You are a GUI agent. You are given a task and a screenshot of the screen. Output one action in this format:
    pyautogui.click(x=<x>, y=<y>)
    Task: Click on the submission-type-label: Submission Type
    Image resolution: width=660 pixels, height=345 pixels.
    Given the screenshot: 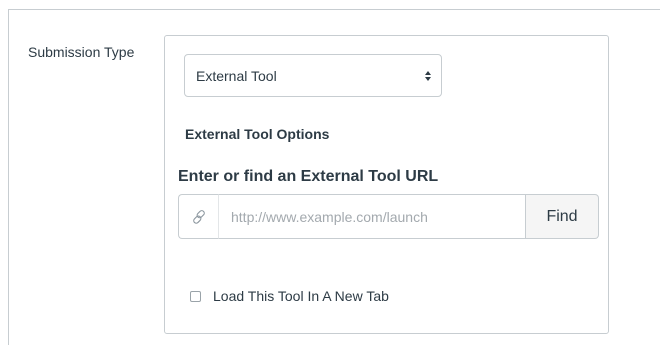 What is the action you would take?
    pyautogui.click(x=81, y=52)
    